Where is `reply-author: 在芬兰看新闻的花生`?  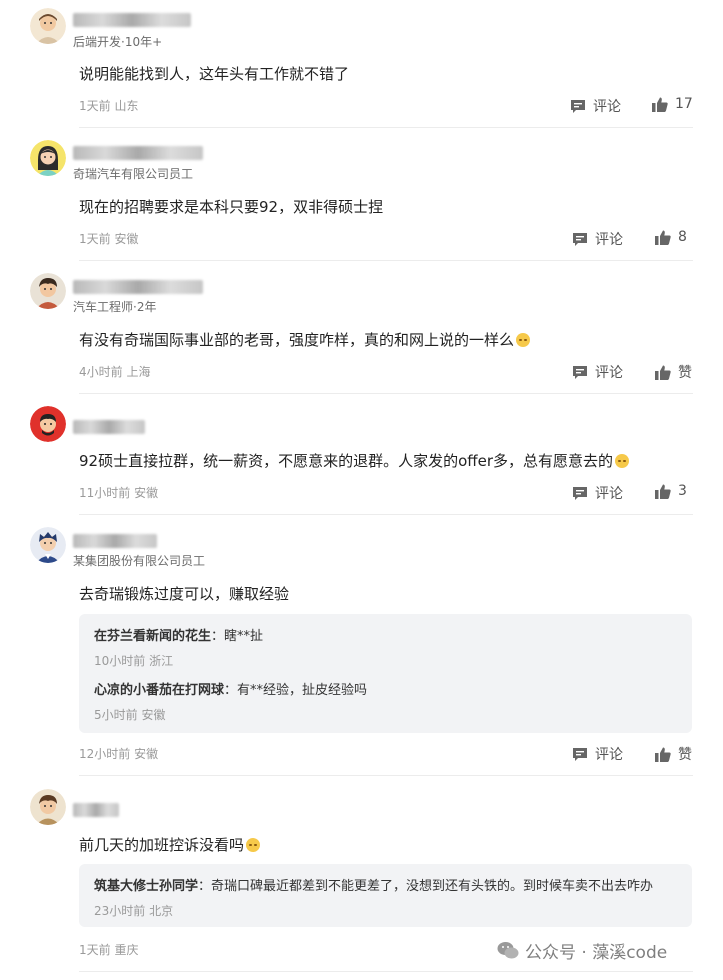 reply-author: 在芬兰看新闻的花生 is located at coordinates (152, 636).